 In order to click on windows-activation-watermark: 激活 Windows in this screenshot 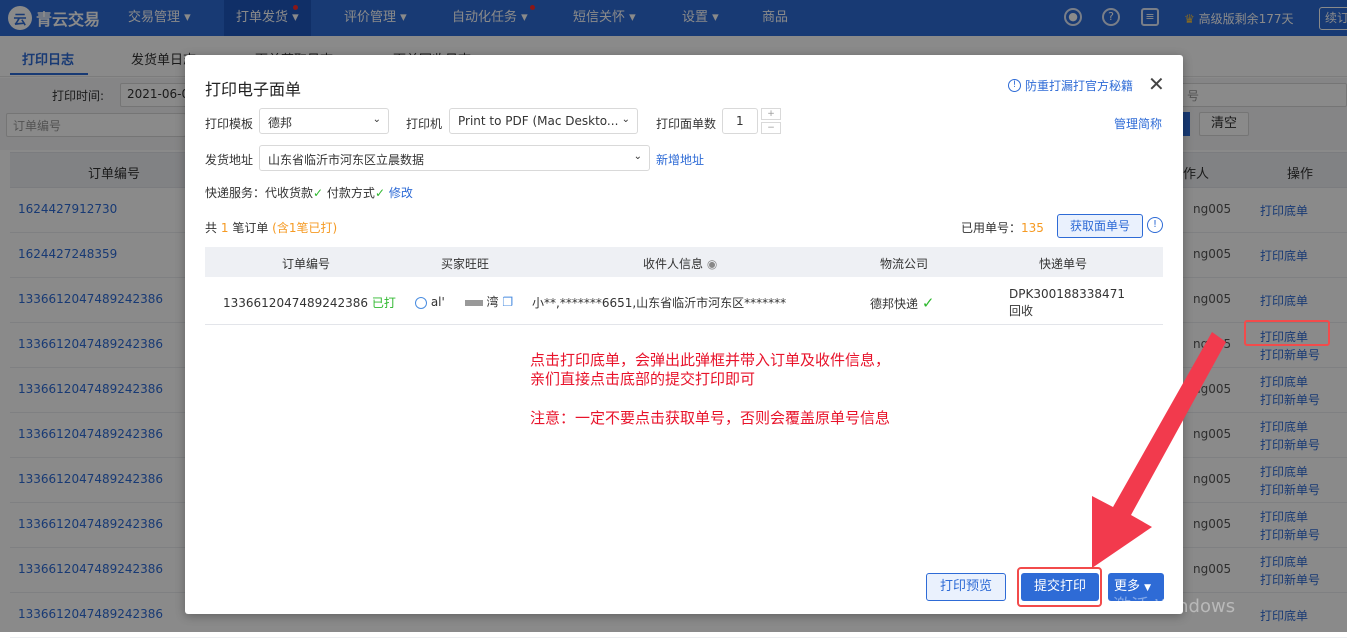, I will do `click(1174, 606)`.